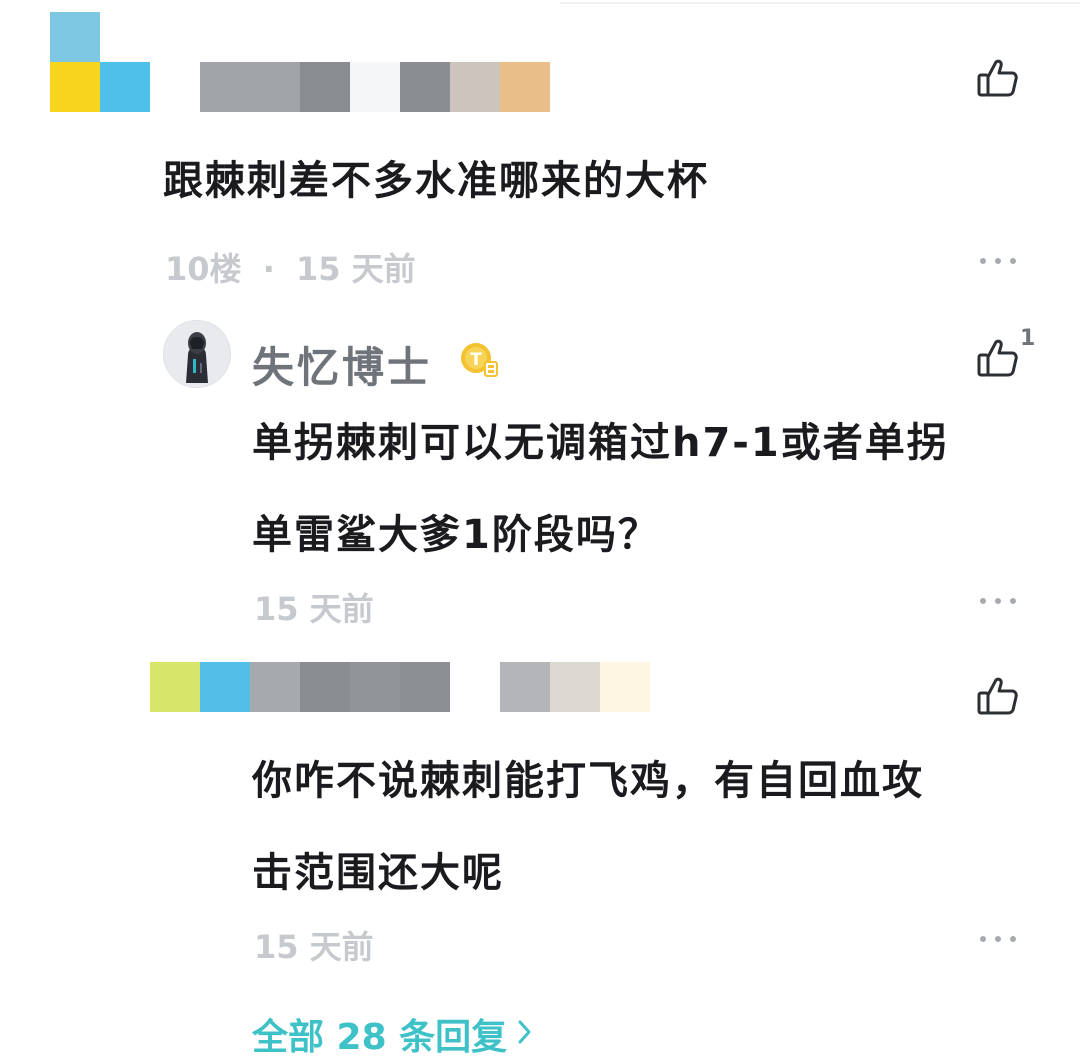 This screenshot has width=1080, height=1062. Describe the element at coordinates (290, 267) in the screenshot. I see `comment-meta: 10楼 · 15 天前` at that location.